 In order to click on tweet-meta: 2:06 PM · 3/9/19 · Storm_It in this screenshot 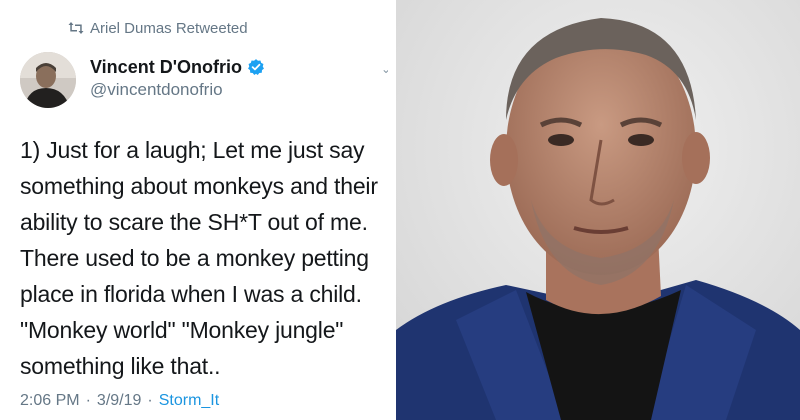, I will do `click(119, 401)`.